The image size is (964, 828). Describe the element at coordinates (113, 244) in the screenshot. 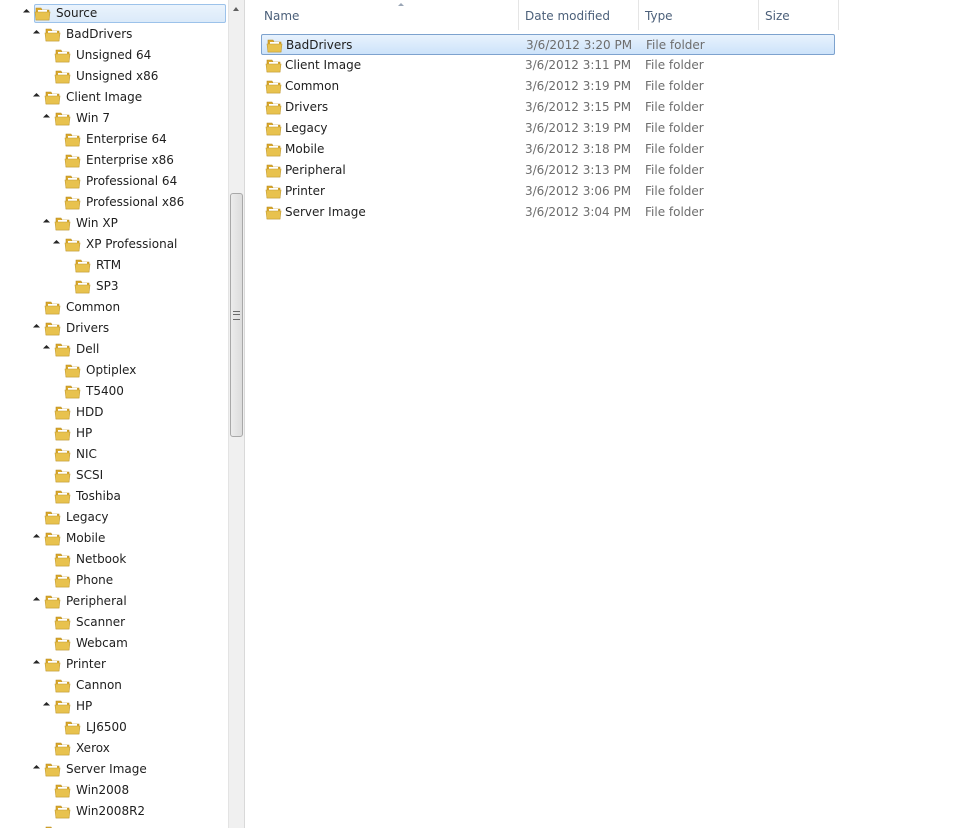

I see `tree-item-xp-professional: XP Professional` at that location.